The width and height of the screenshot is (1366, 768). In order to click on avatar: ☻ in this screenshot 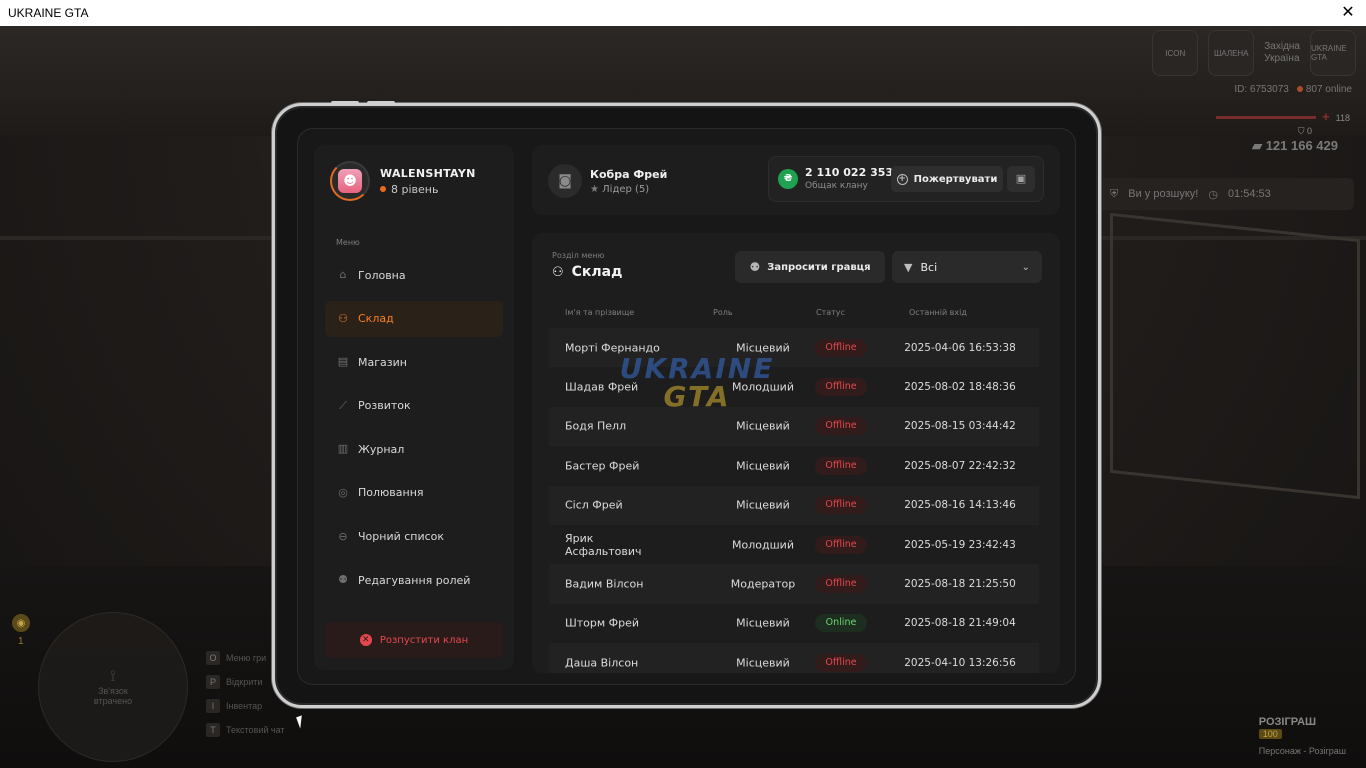, I will do `click(350, 181)`.